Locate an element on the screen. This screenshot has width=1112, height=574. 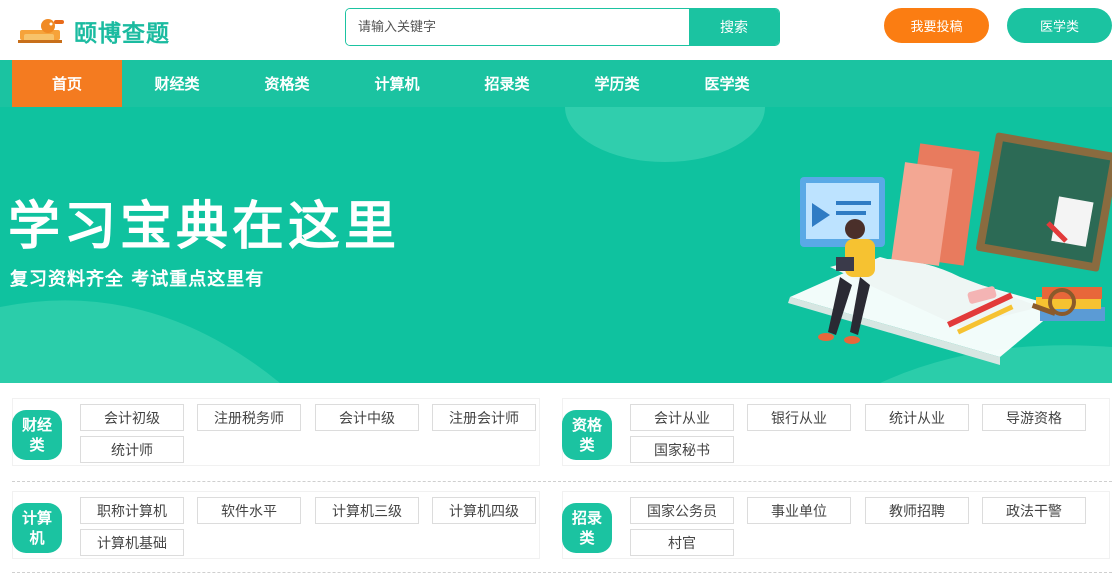
logo: 颐博查题 is located at coordinates (94, 31).